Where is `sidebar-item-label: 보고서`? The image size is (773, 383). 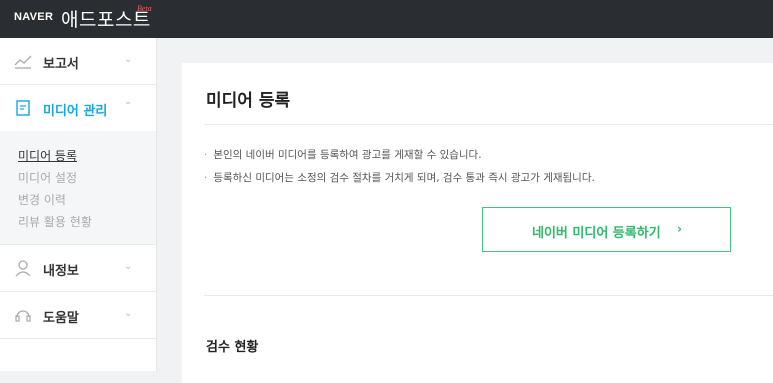
sidebar-item-label: 보고서 is located at coordinates (61, 64).